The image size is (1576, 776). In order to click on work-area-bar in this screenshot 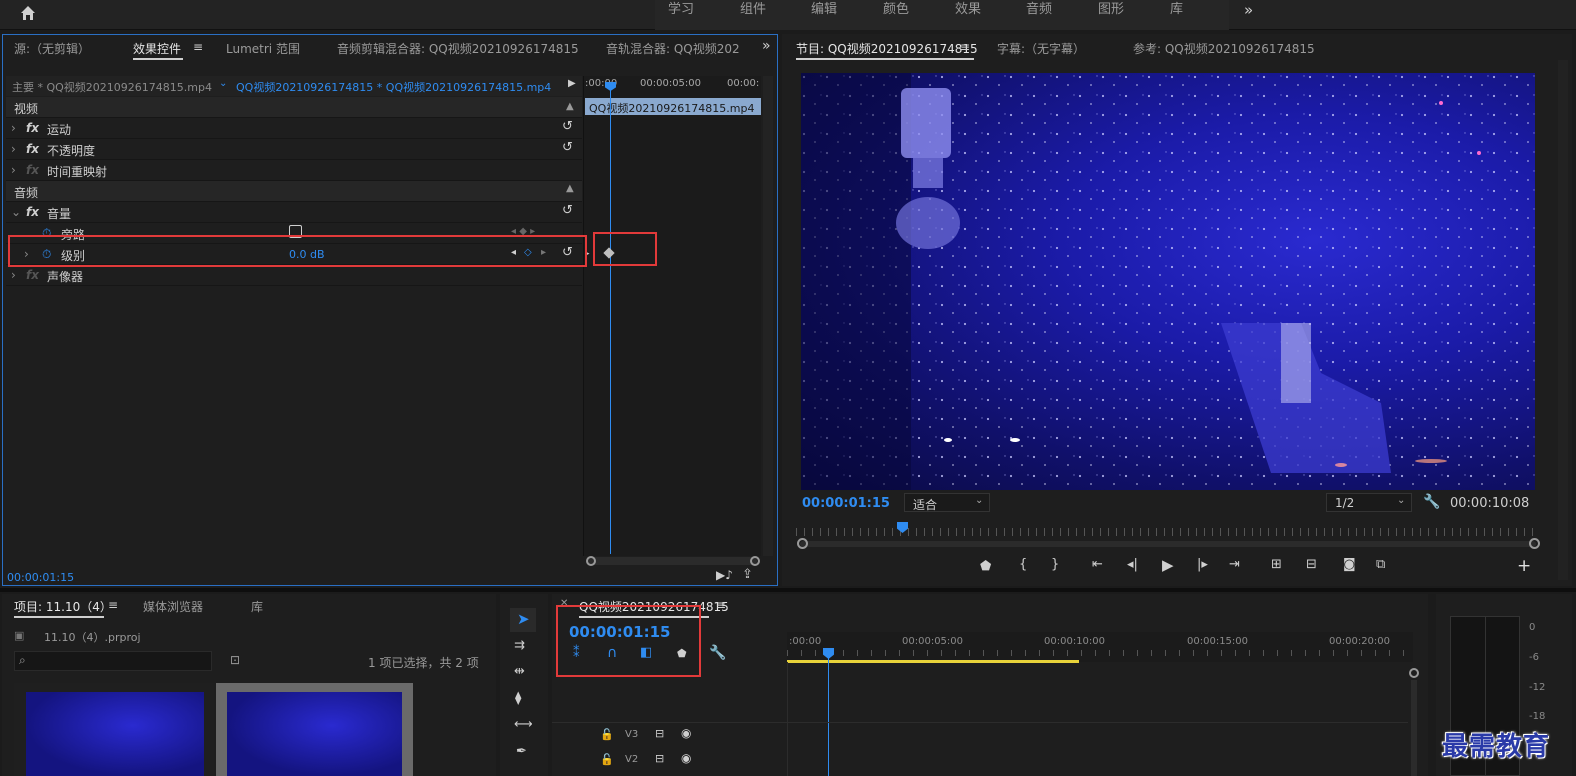, I will do `click(933, 661)`.